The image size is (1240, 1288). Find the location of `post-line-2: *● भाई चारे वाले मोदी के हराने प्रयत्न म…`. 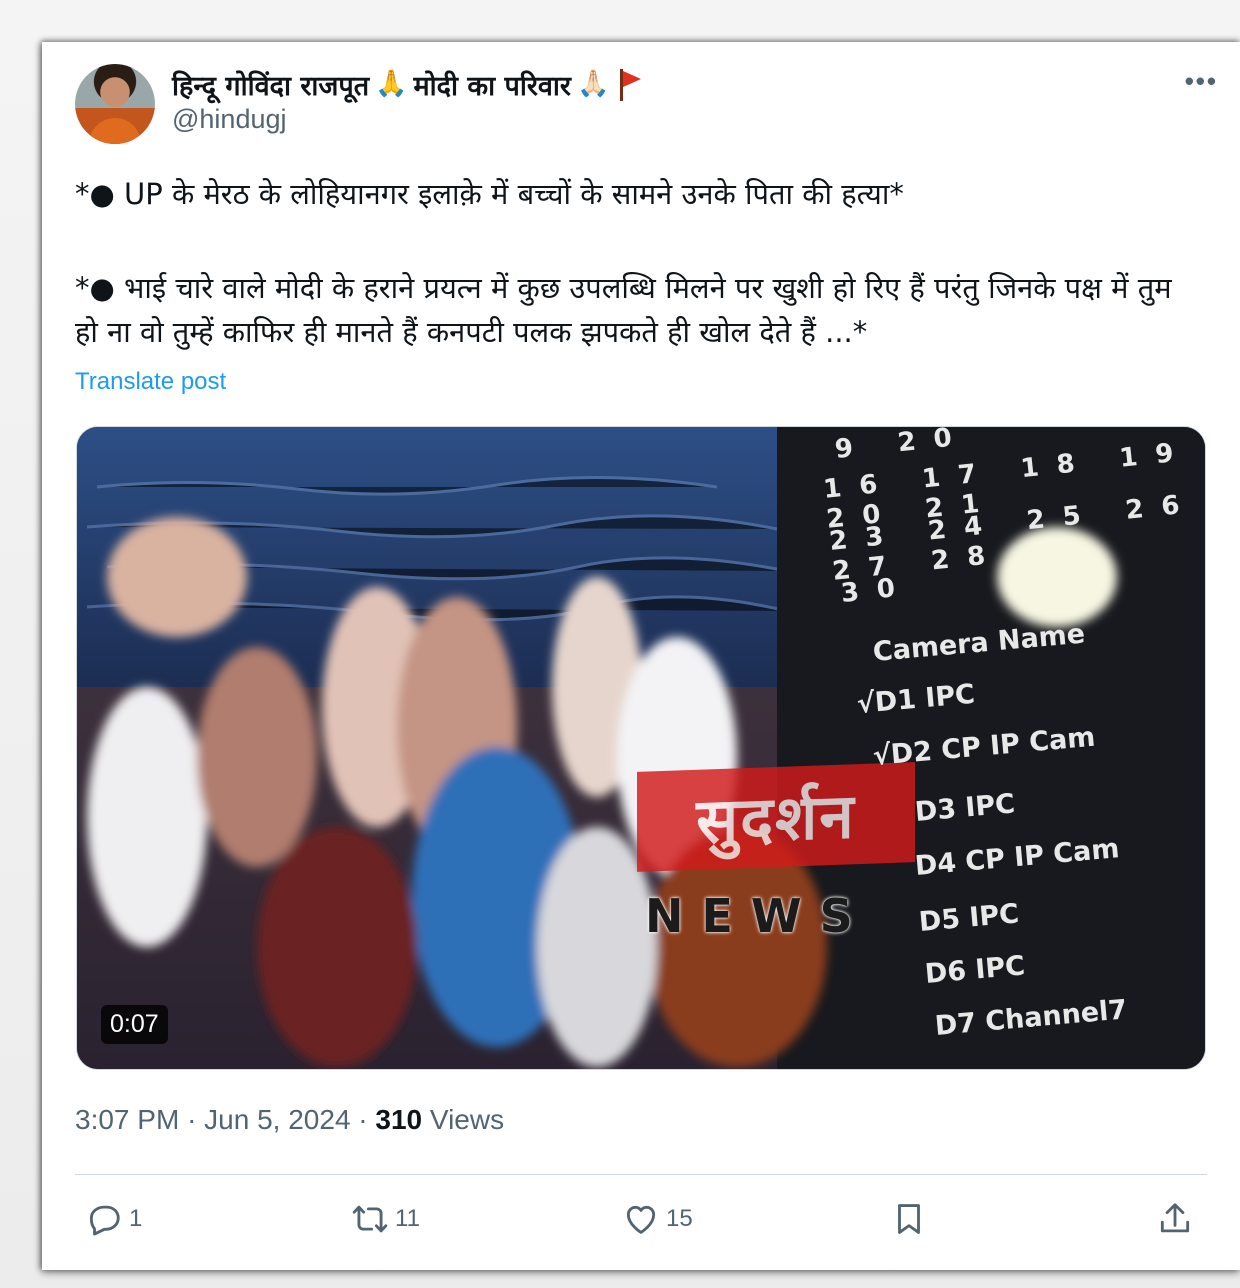

post-line-2: *● भाई चारे वाले मोदी के हराने प्रयत्न म… is located at coordinates (623, 310).